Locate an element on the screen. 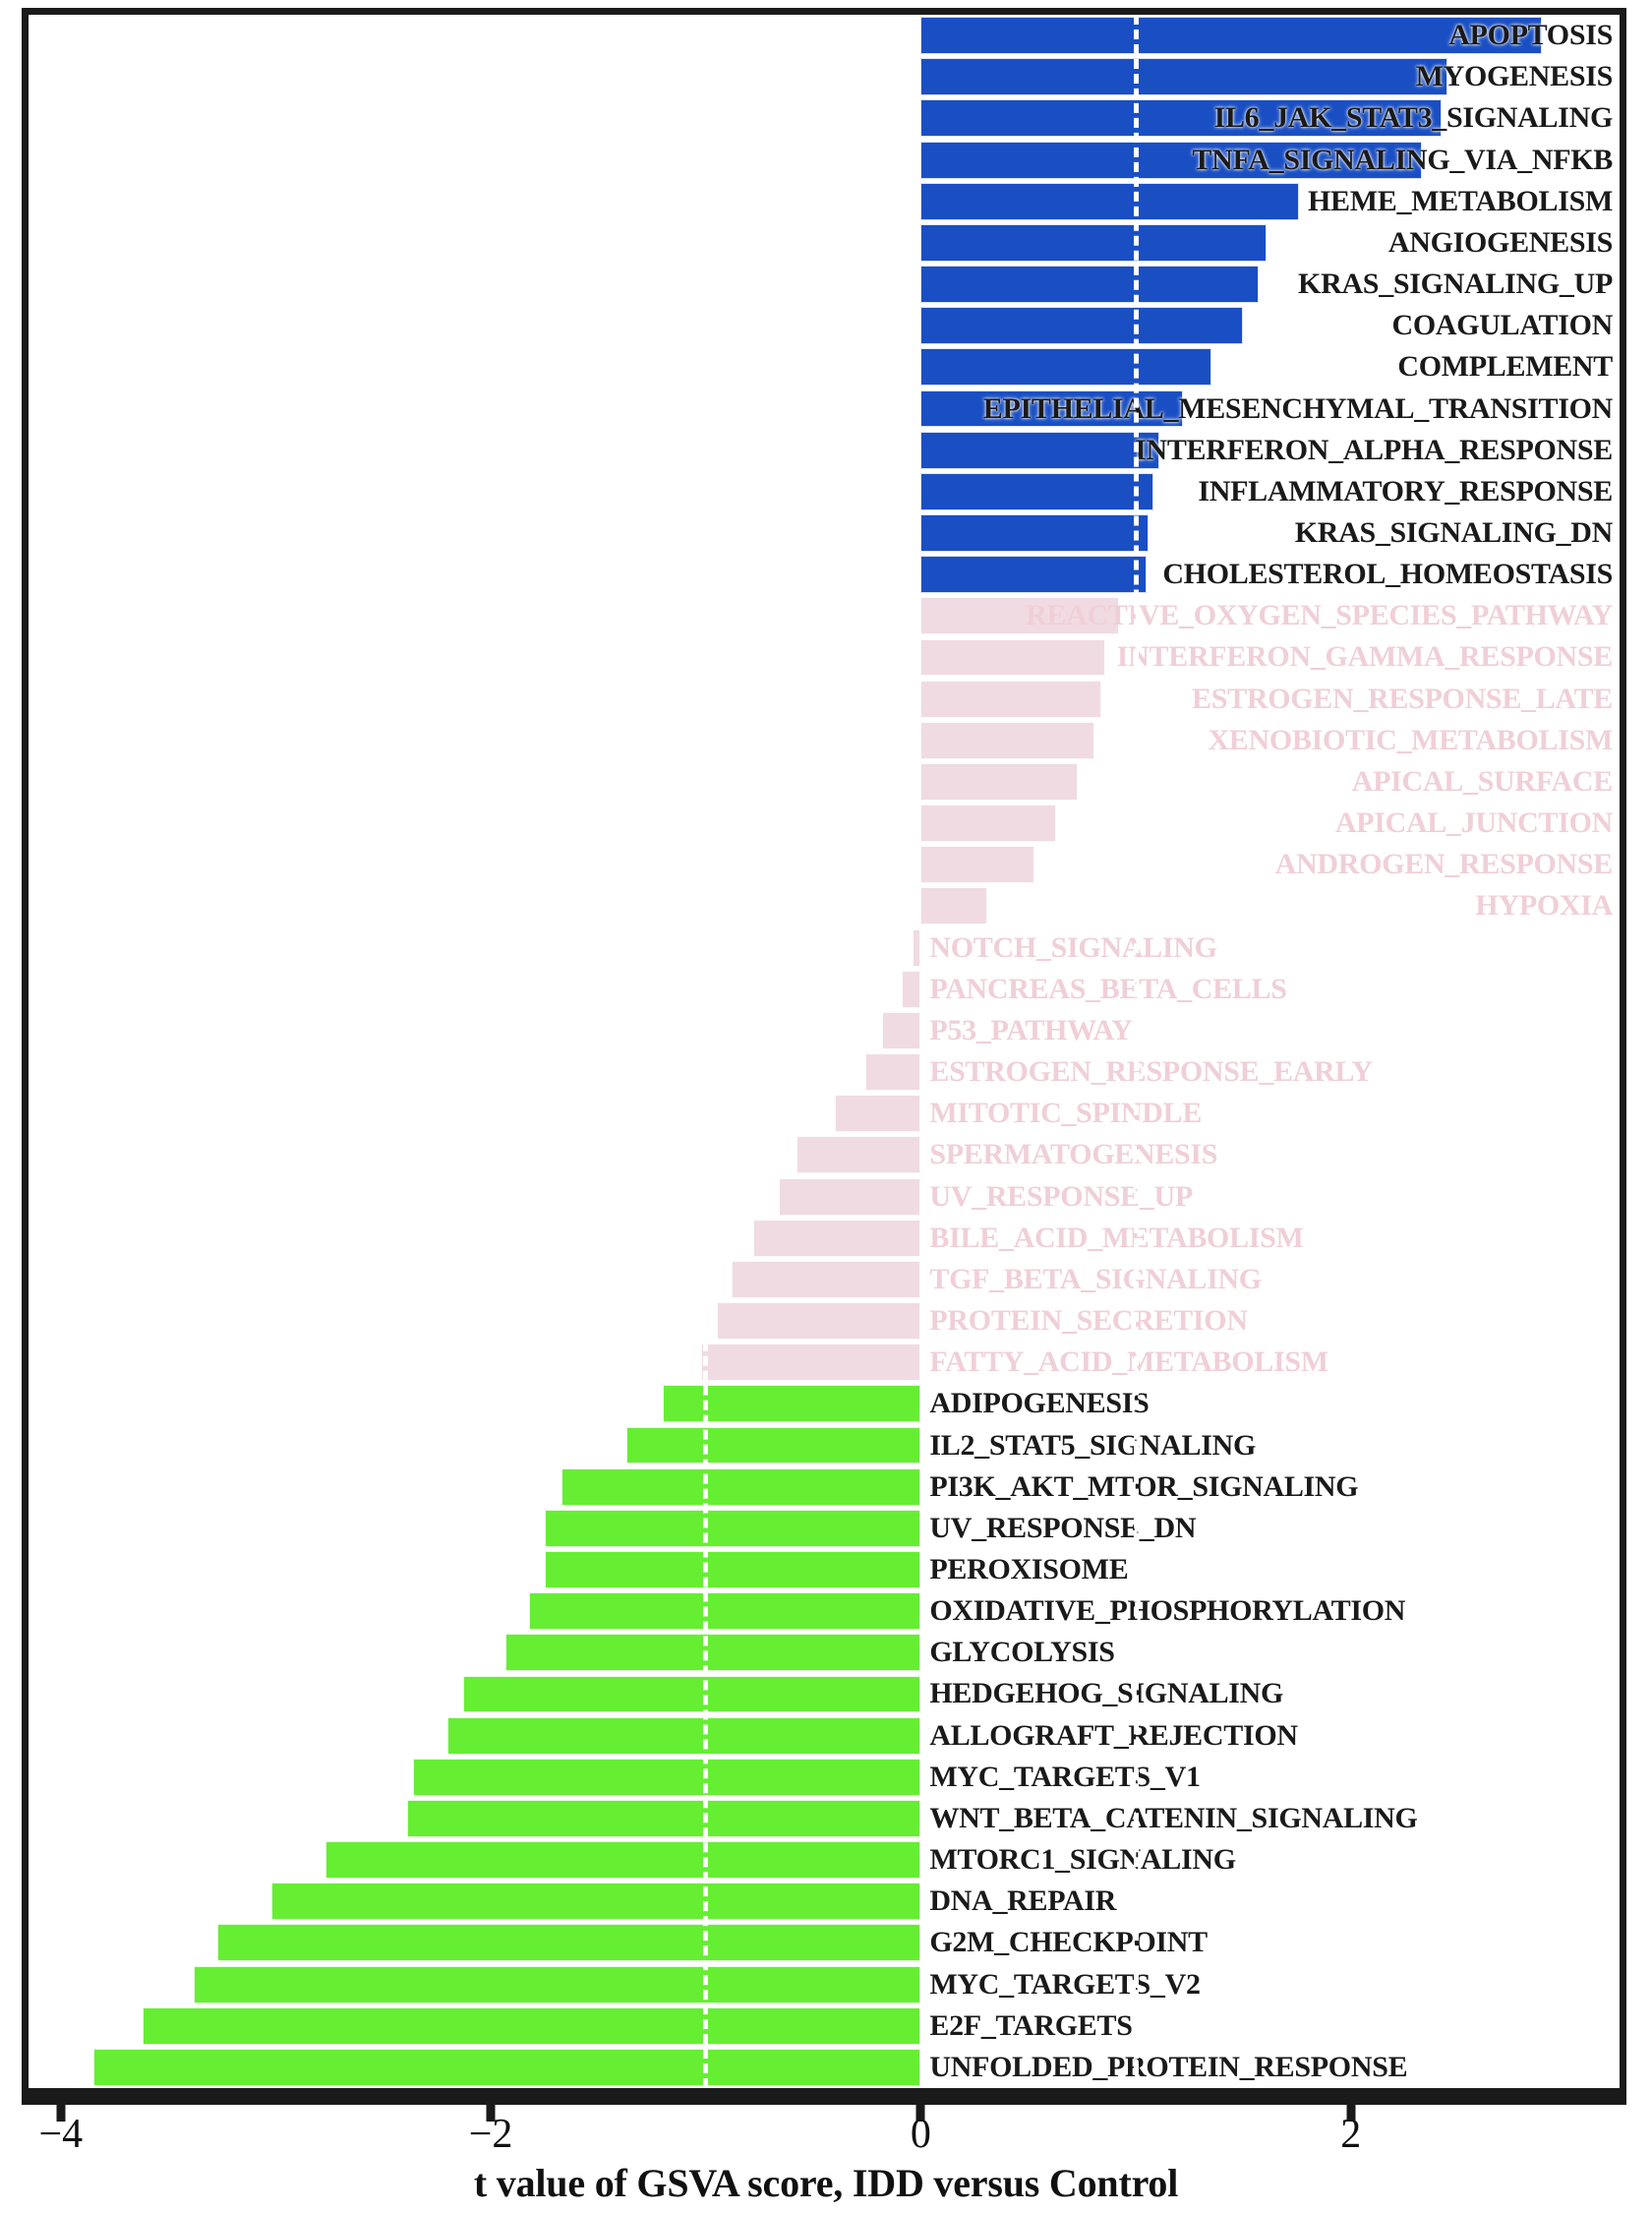 Image resolution: width=1652 pixels, height=2213 pixels. bar-myc-targets-v1 is located at coordinates (667, 1777).